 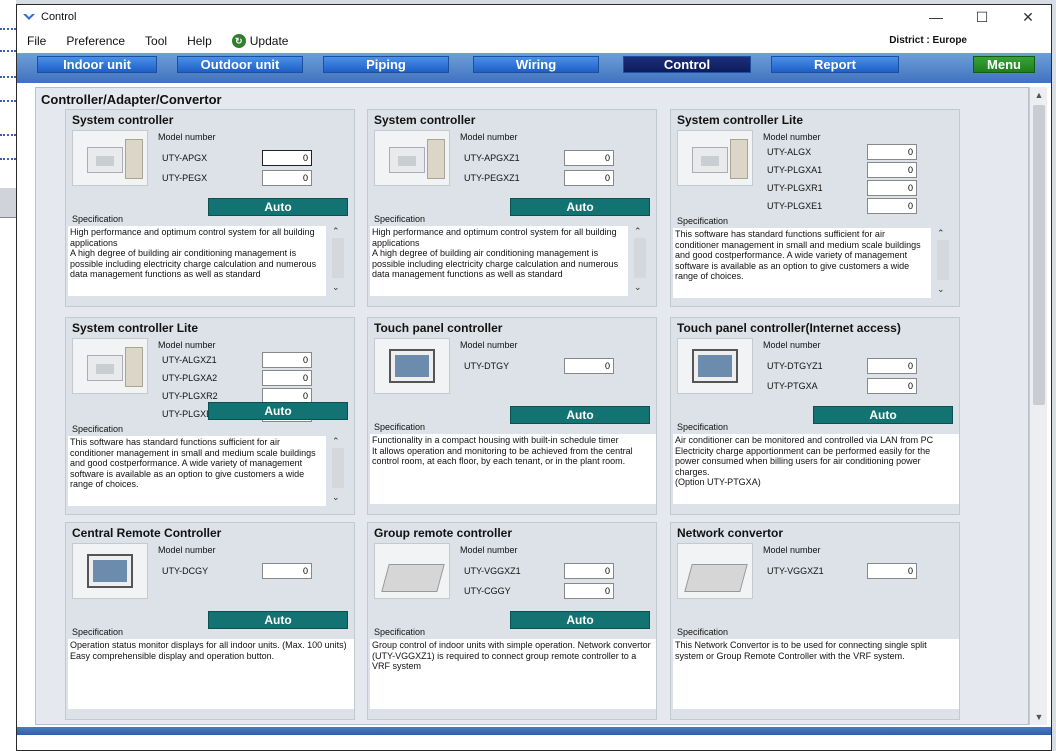 What do you see at coordinates (185, 571) in the screenshot?
I see `model-name: UTY-DCGY` at bounding box center [185, 571].